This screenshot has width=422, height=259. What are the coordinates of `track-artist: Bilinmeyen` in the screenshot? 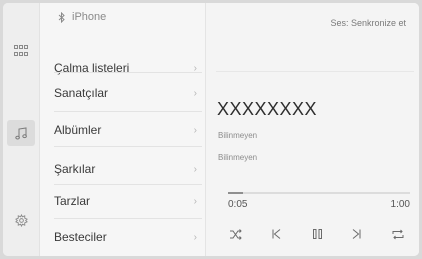 It's located at (238, 135).